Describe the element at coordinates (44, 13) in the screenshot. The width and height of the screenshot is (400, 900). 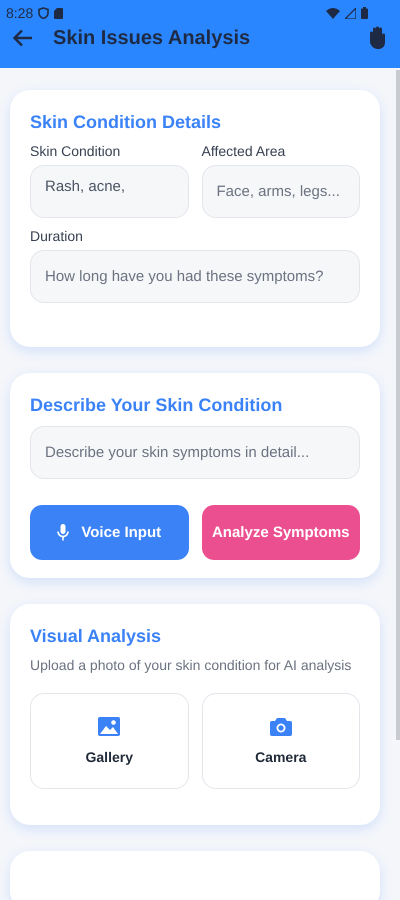
I see `shield-icon` at that location.